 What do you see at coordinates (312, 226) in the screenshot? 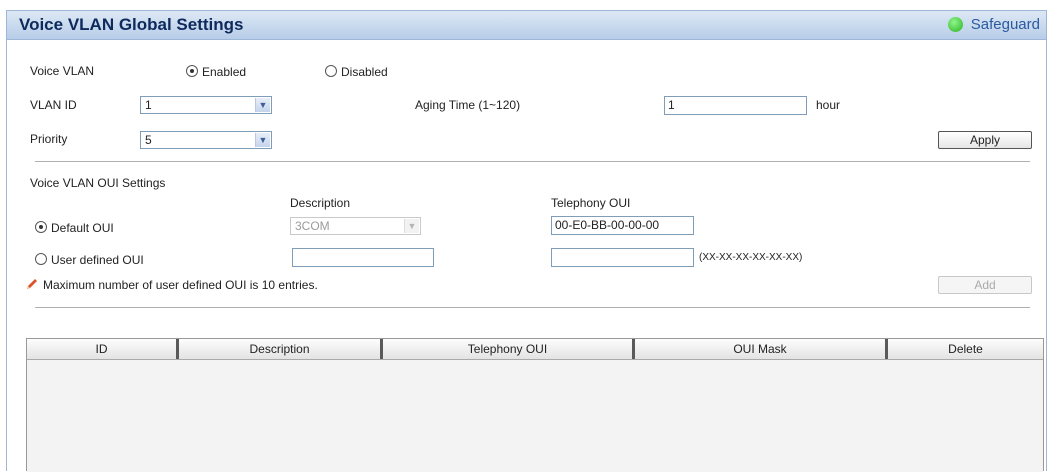
I see `default-description-value: 3COM` at bounding box center [312, 226].